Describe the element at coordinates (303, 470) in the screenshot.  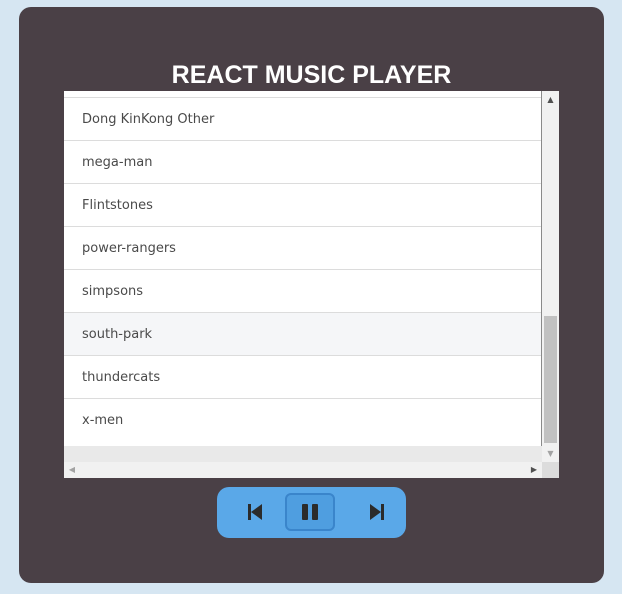
I see `horizontal-scrollbar: ◀ ▶` at that location.